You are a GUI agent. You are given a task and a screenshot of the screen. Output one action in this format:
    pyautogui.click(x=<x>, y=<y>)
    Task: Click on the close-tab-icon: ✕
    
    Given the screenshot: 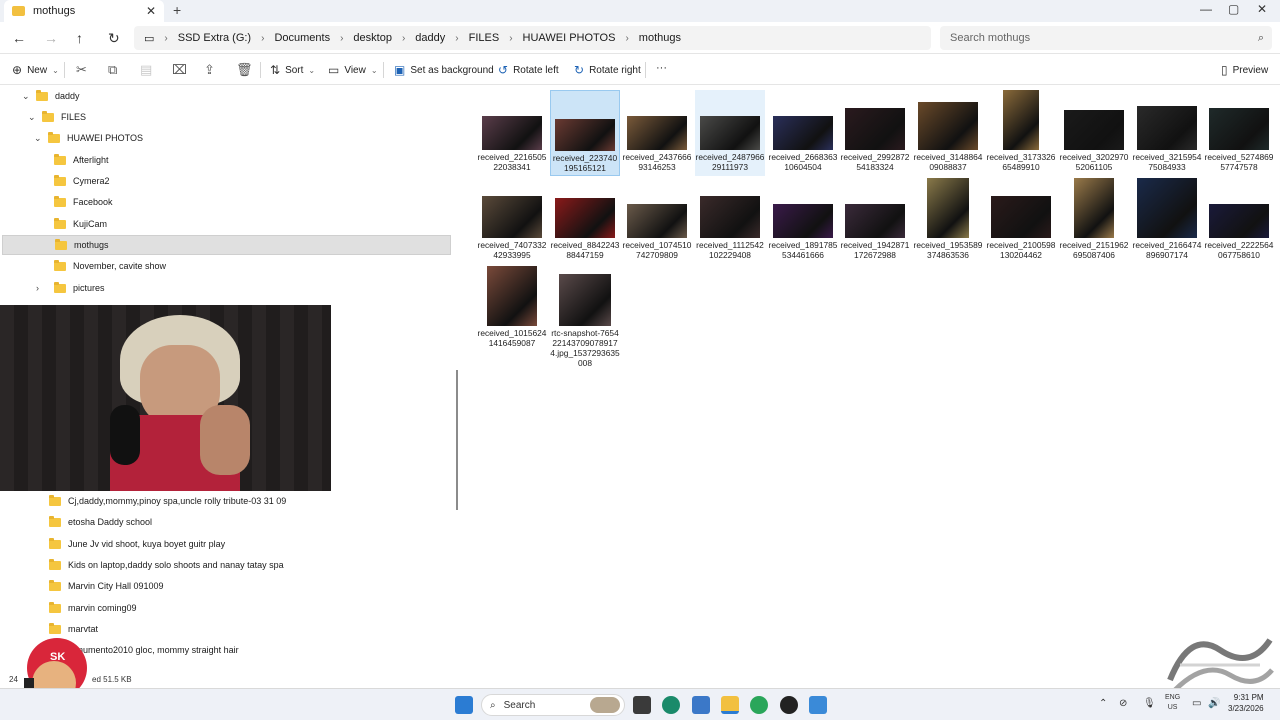 What is the action you would take?
    pyautogui.click(x=151, y=11)
    